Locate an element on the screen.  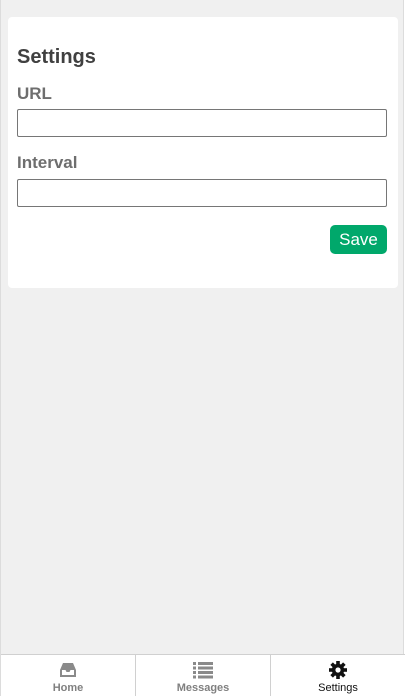
tab-messages: Messages is located at coordinates (203, 675).